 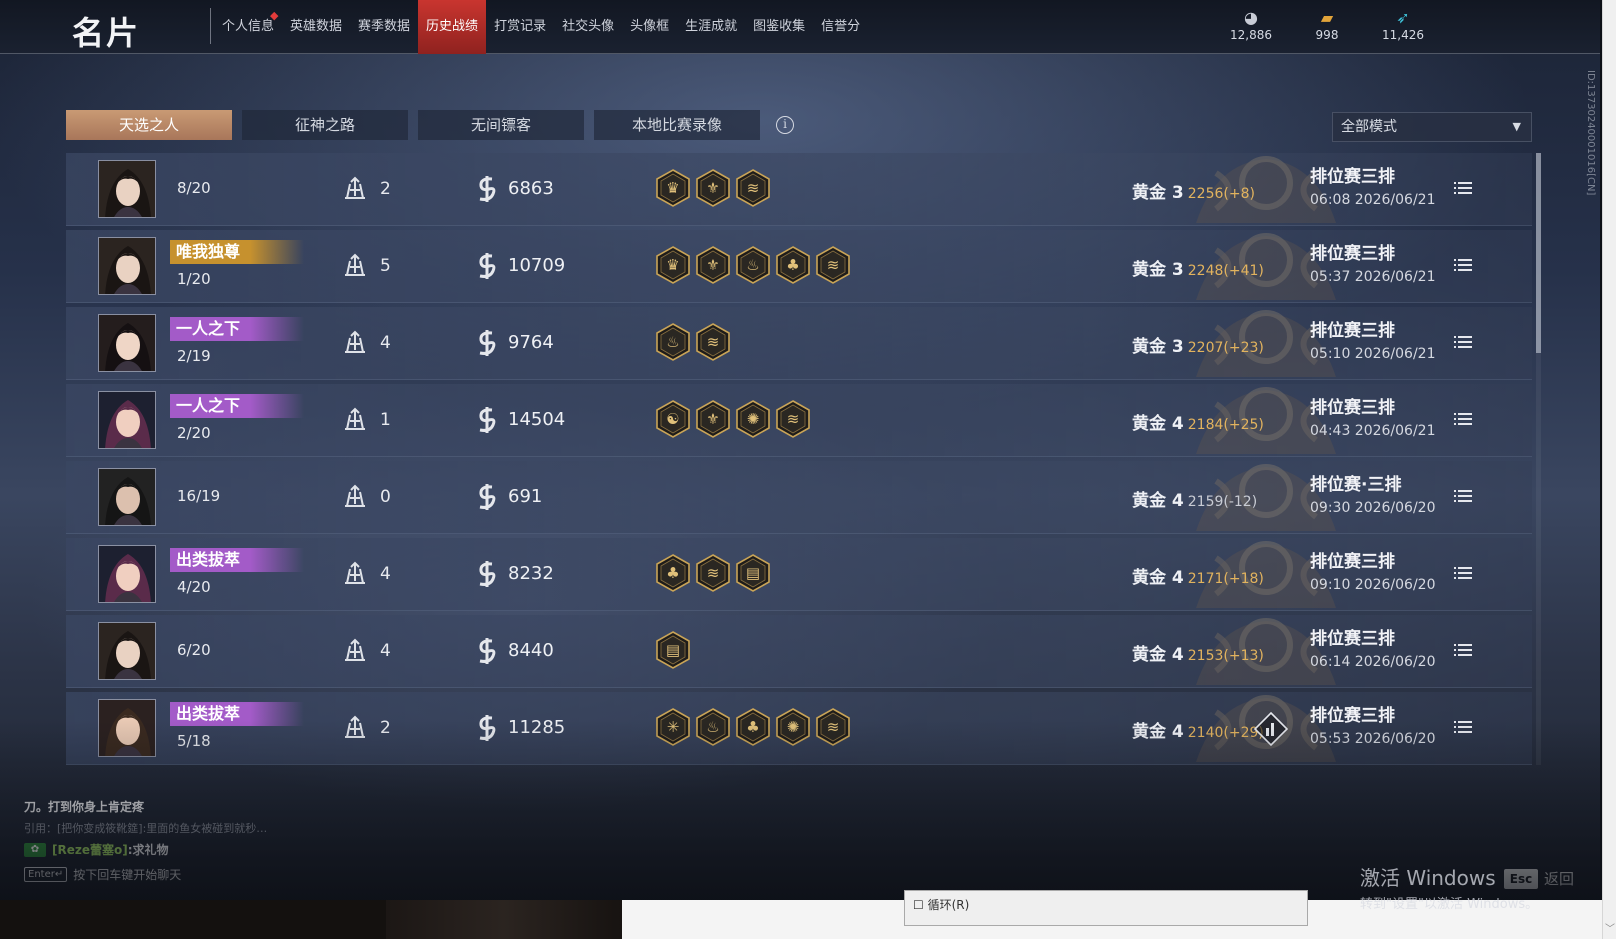 What do you see at coordinates (1449, 904) in the screenshot?
I see `activation-subtitle: 转到"设置"以激活 Windows。` at bounding box center [1449, 904].